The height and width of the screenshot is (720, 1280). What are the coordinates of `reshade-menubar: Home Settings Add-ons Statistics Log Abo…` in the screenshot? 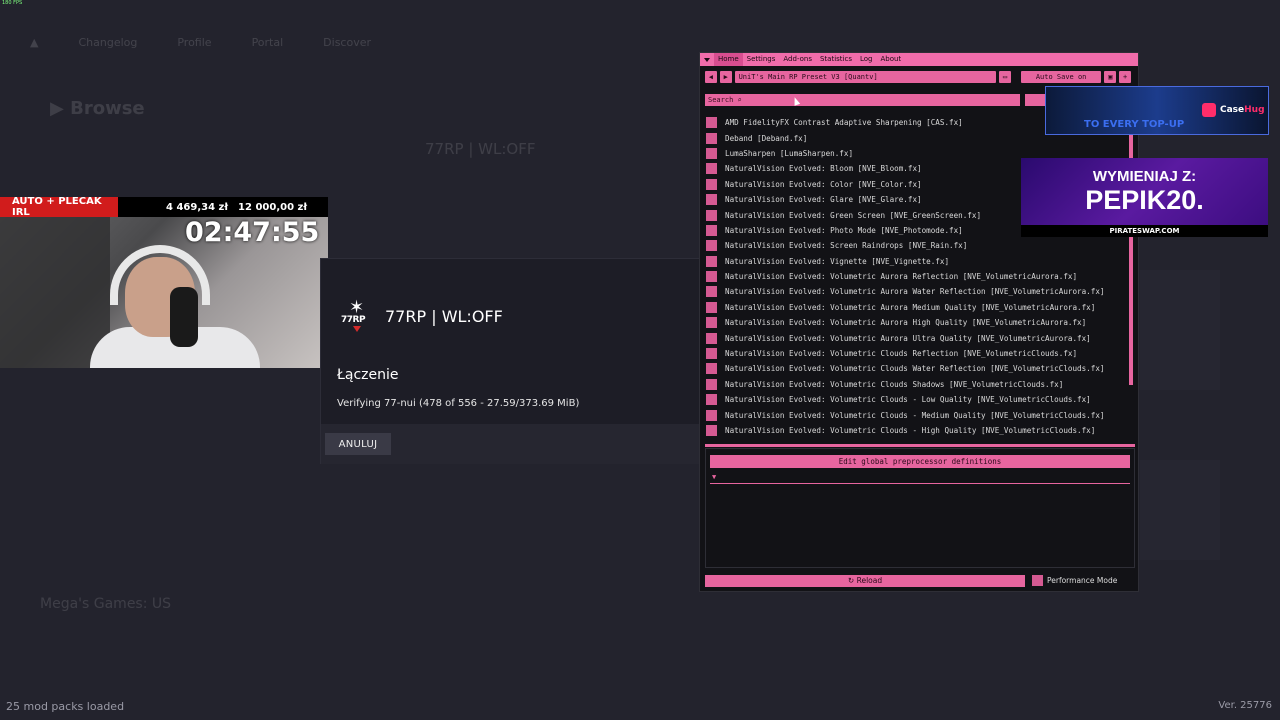 It's located at (919, 59).